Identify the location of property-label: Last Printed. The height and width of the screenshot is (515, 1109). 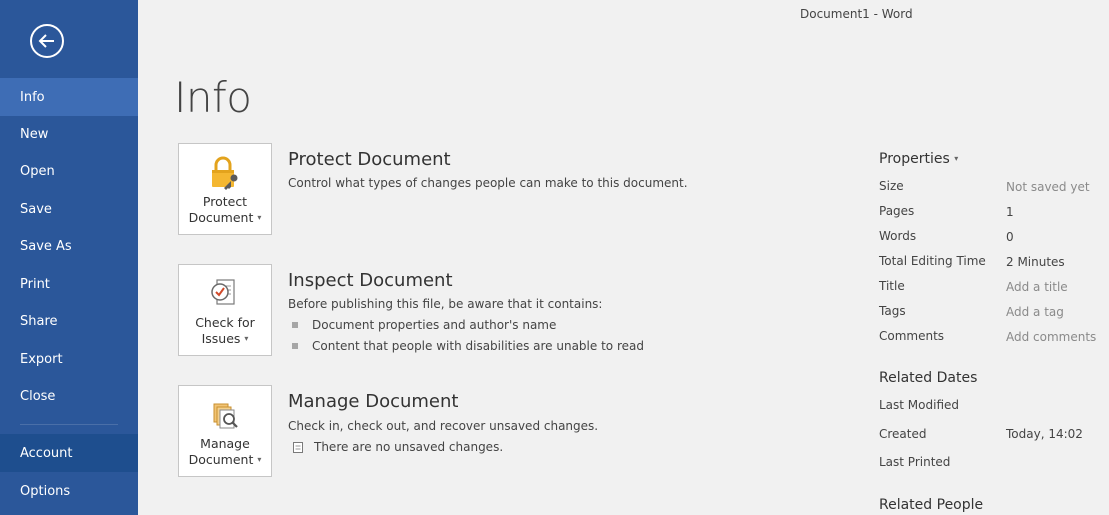
(915, 462).